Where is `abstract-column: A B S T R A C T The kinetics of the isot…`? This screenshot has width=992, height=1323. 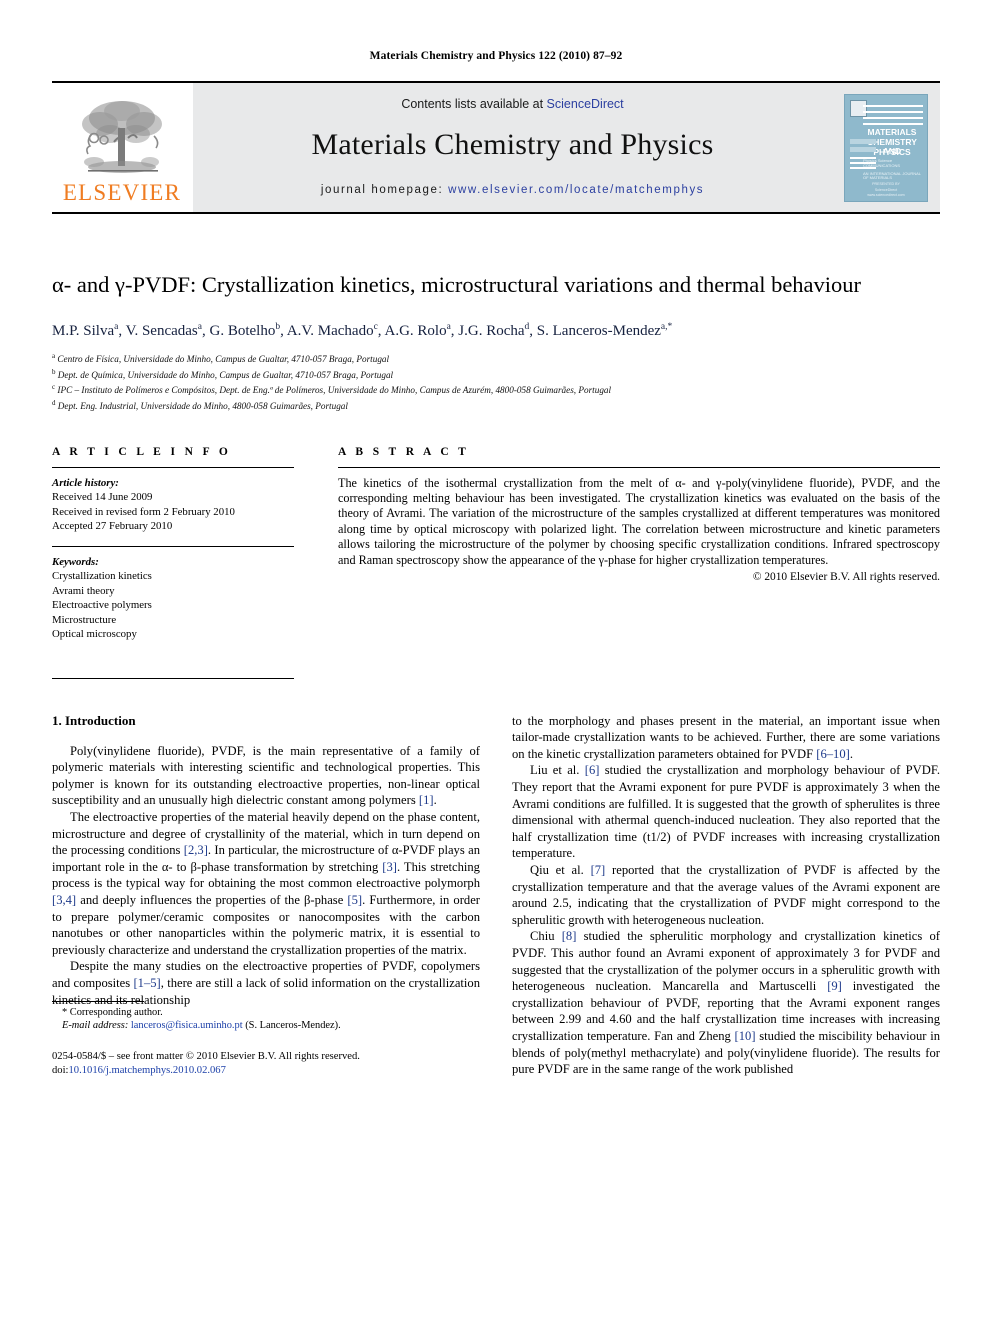 abstract-column: A B S T R A C T The kinetics of the isot… is located at coordinates (639, 562).